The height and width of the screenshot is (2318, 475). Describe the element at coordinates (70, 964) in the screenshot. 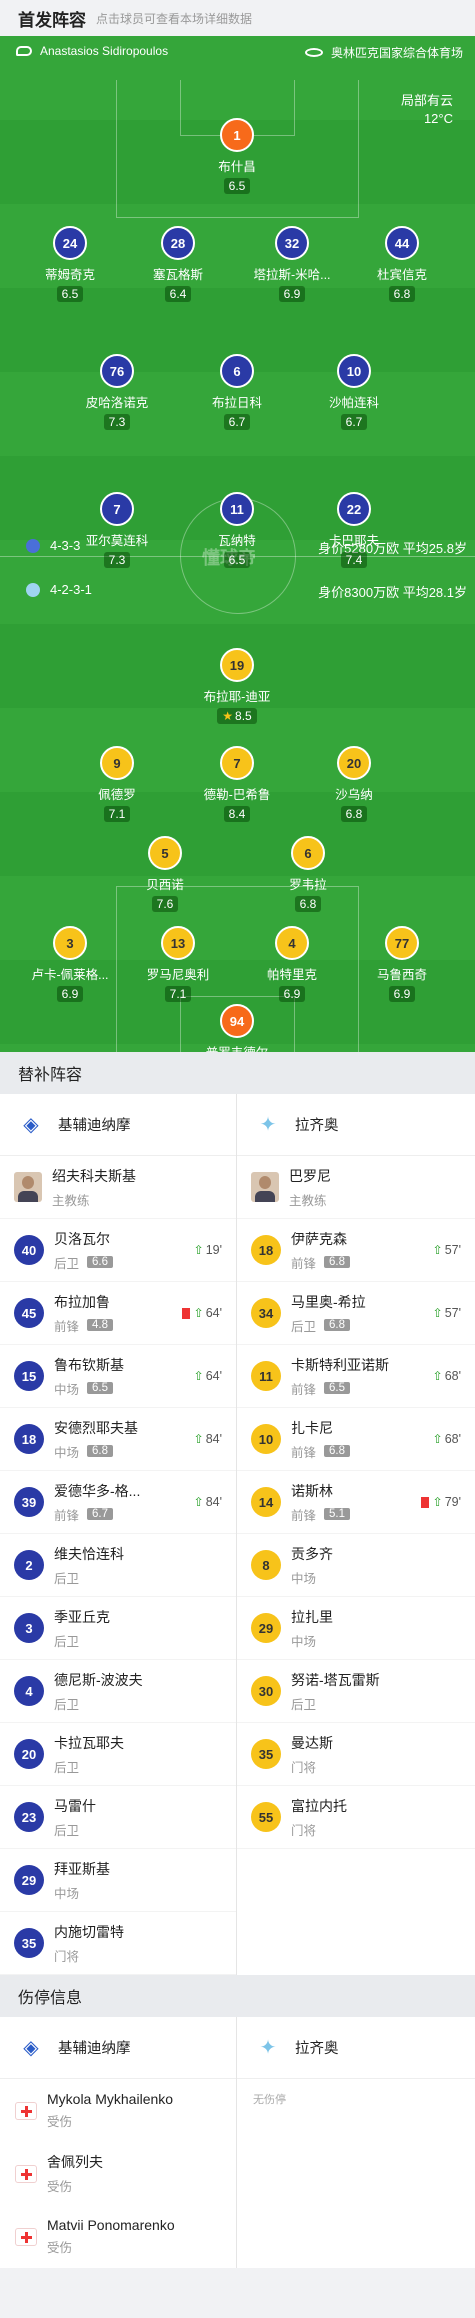

I see `pitch-player: 3 卢卡-佩莱格... 6.9` at that location.